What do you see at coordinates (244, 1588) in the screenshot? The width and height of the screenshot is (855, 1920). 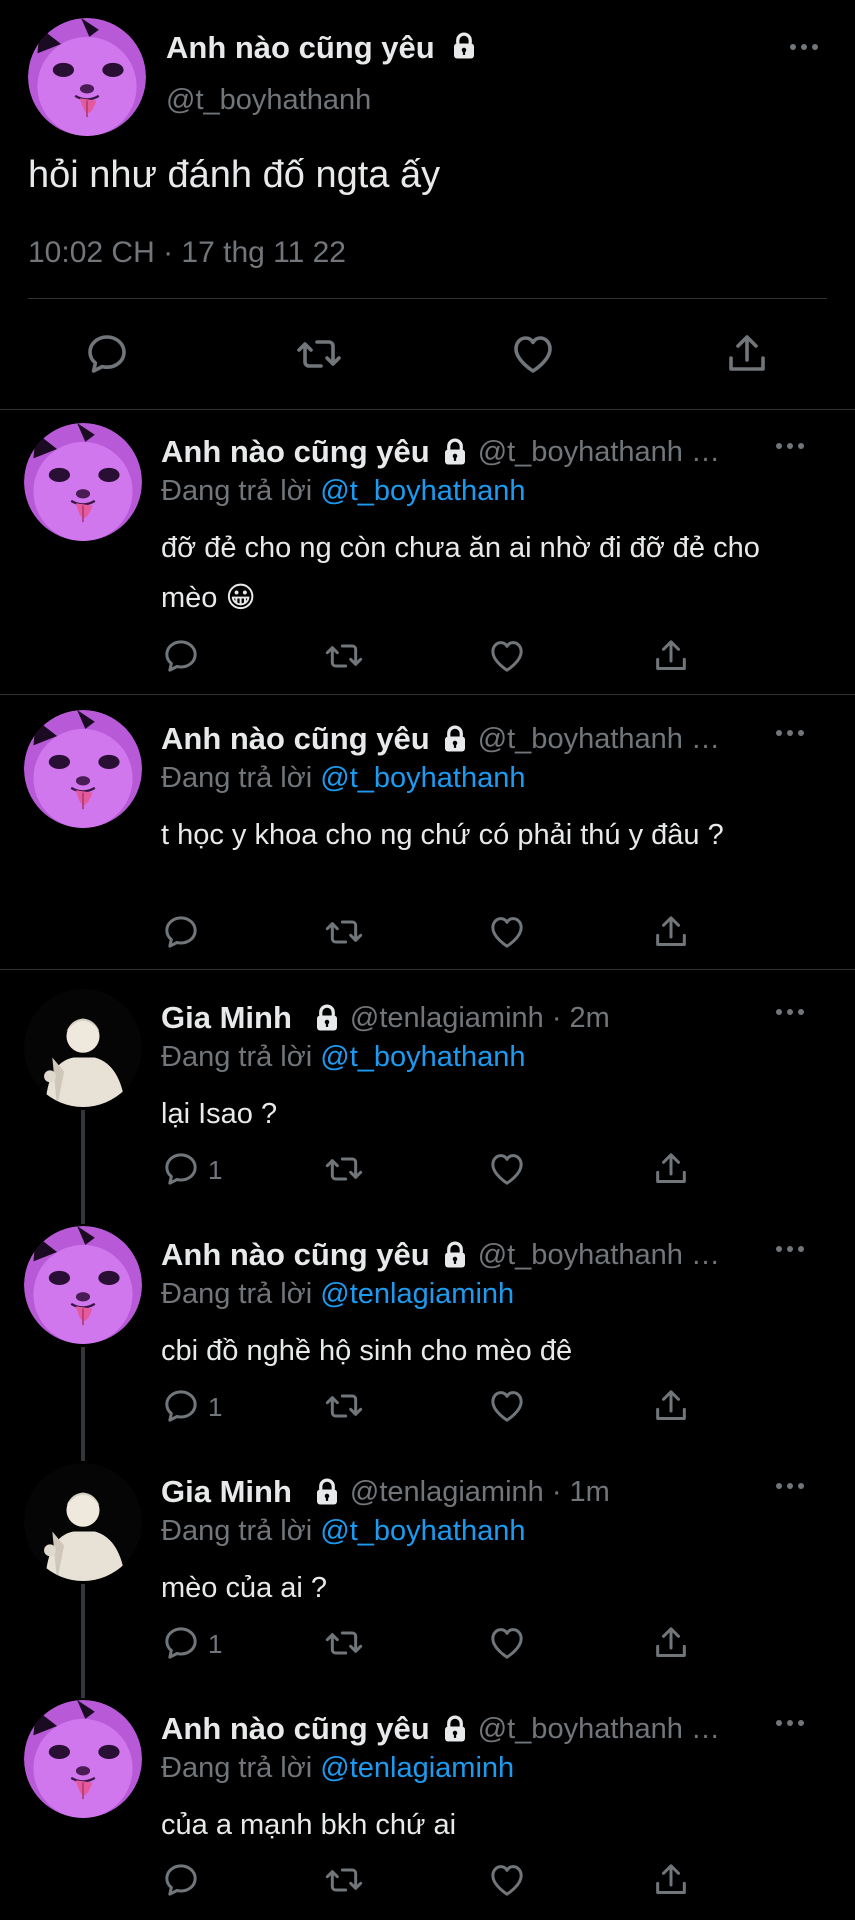 I see `tweet-text: mèo của ai ?` at bounding box center [244, 1588].